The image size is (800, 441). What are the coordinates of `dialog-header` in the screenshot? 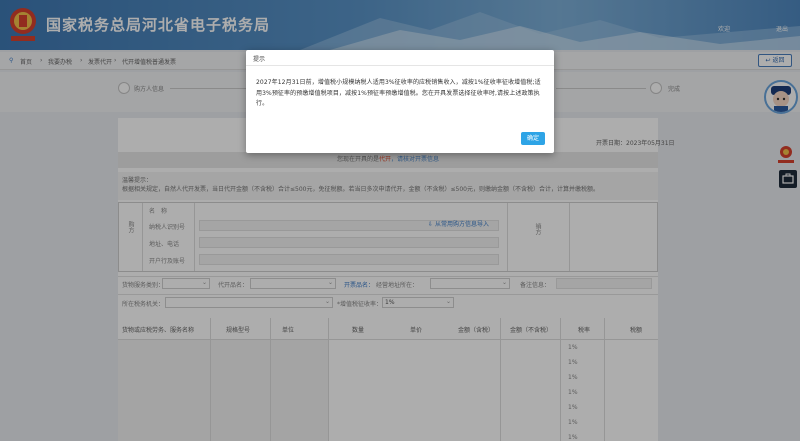 It's located at (400, 58).